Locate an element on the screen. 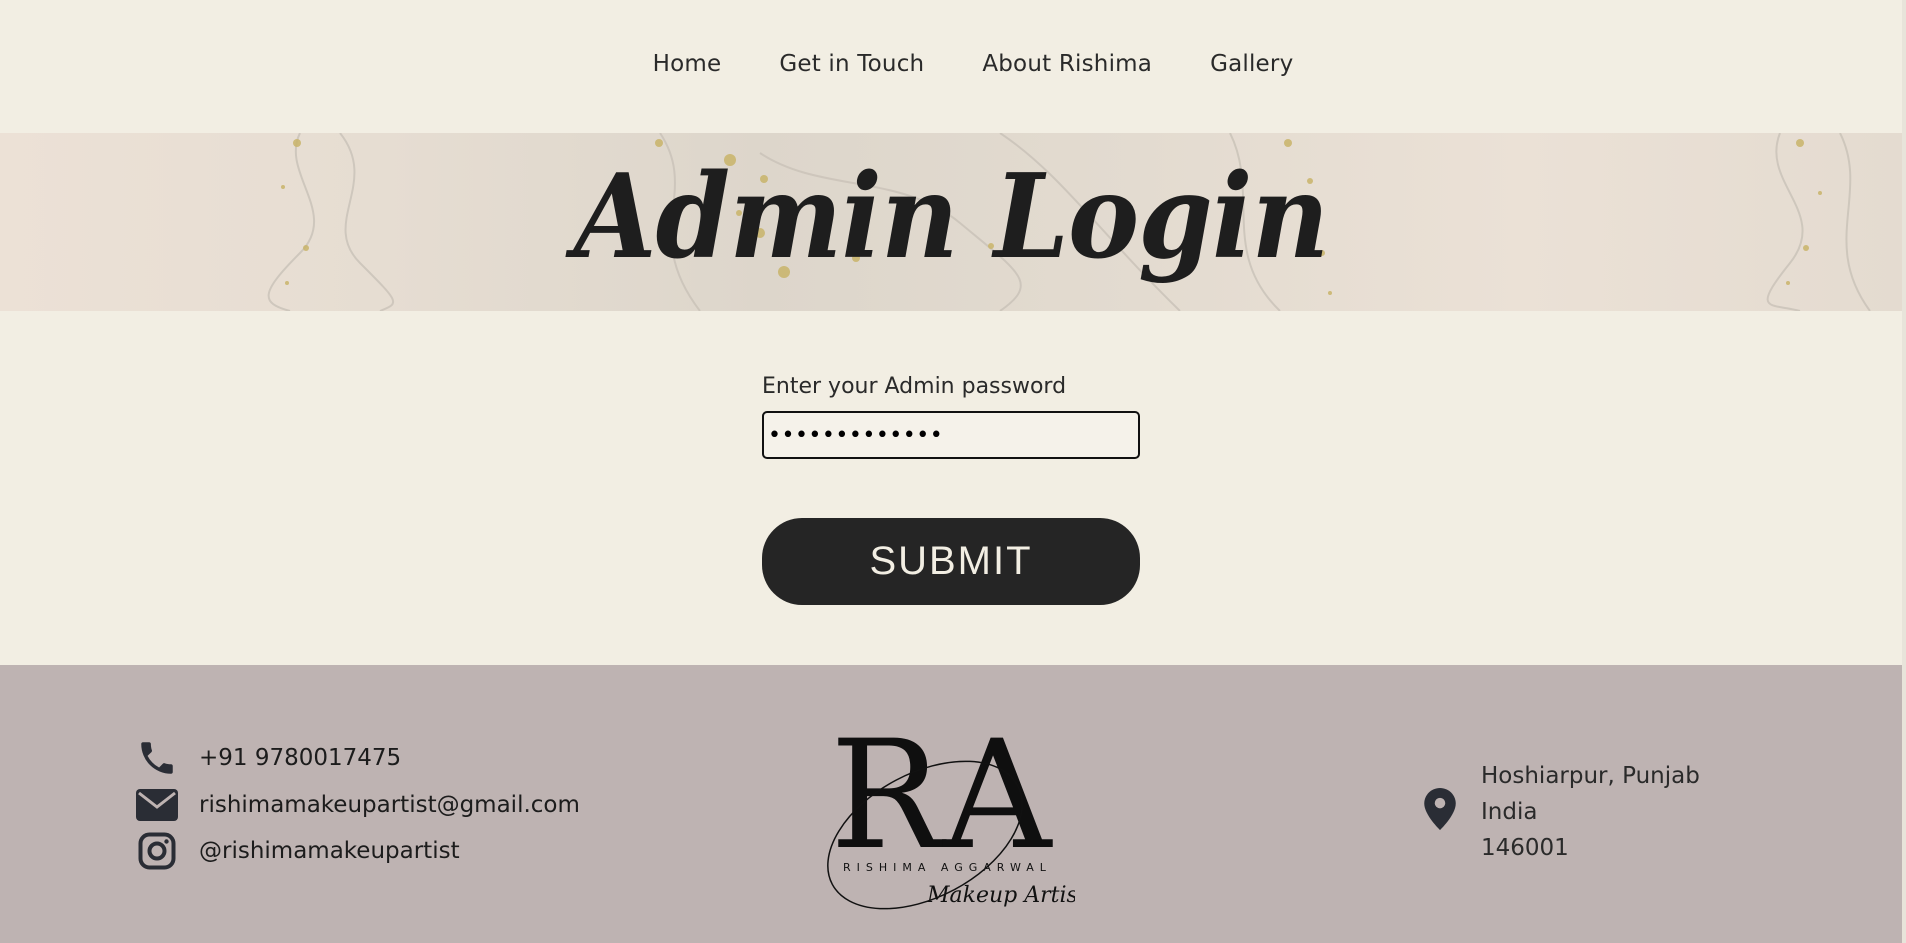  phone-icon is located at coordinates (157, 758).